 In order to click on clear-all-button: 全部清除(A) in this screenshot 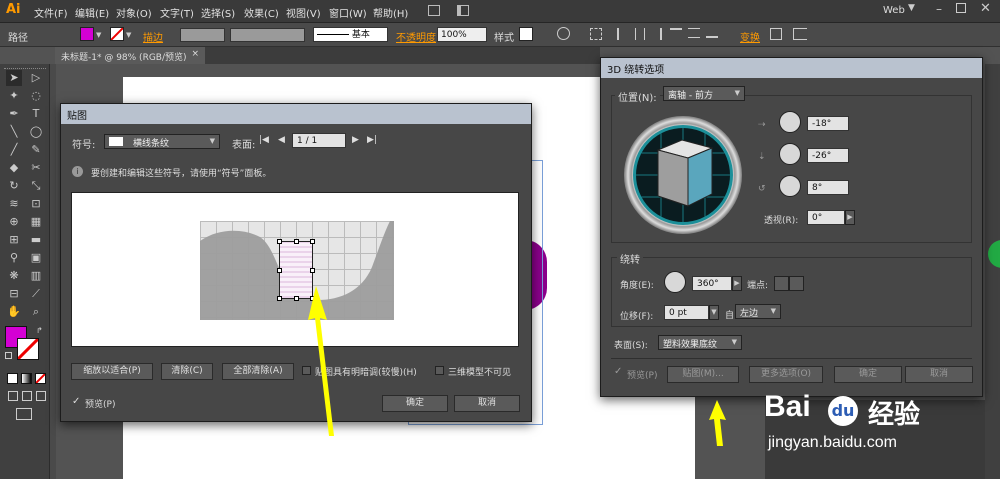, I will do `click(258, 371)`.